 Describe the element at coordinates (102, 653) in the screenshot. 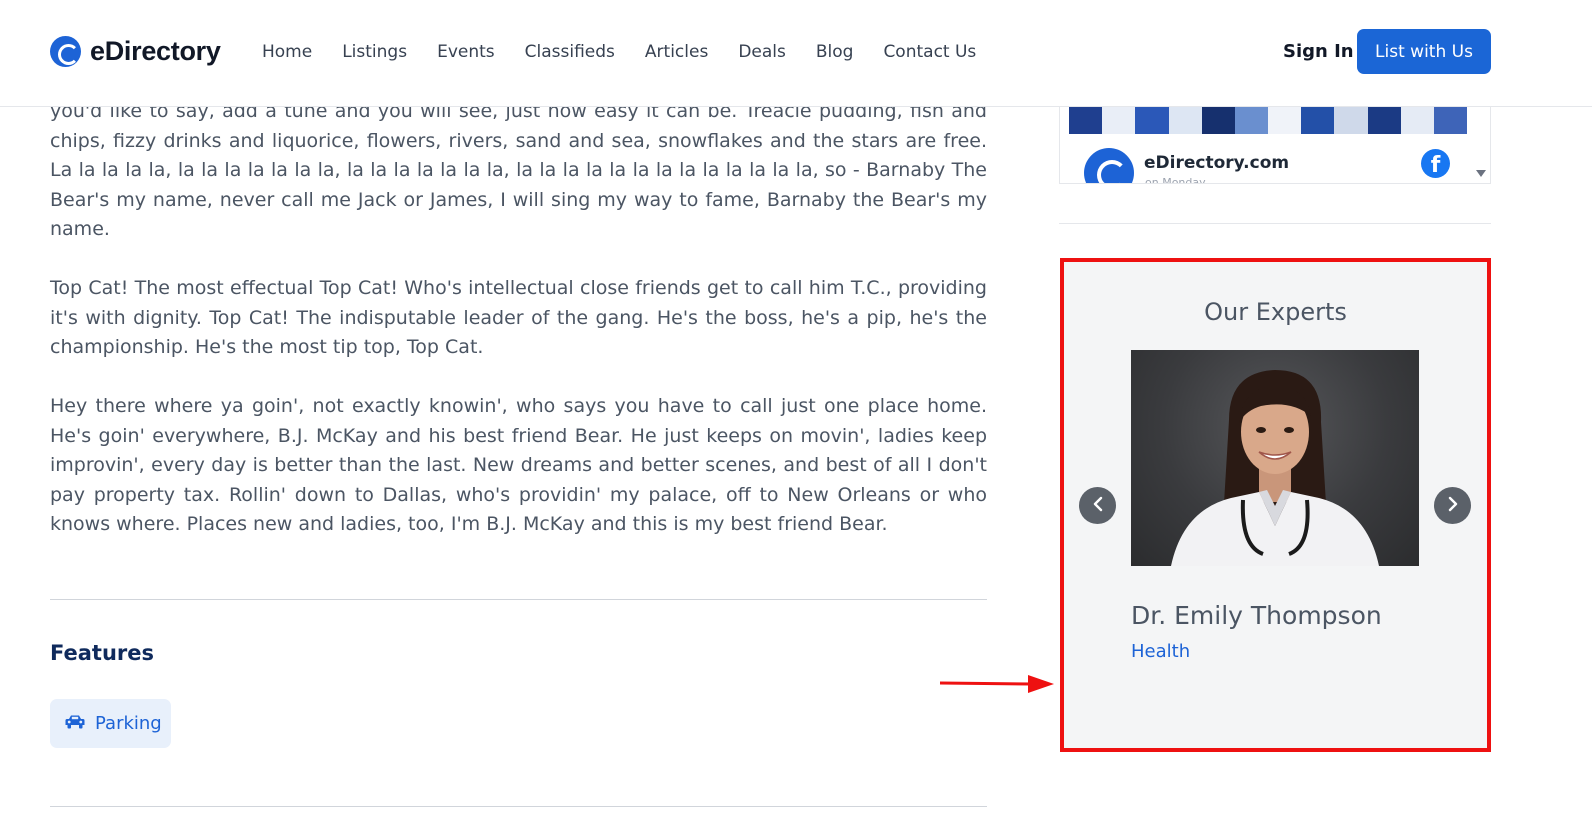

I see `features-heading: Features` at that location.